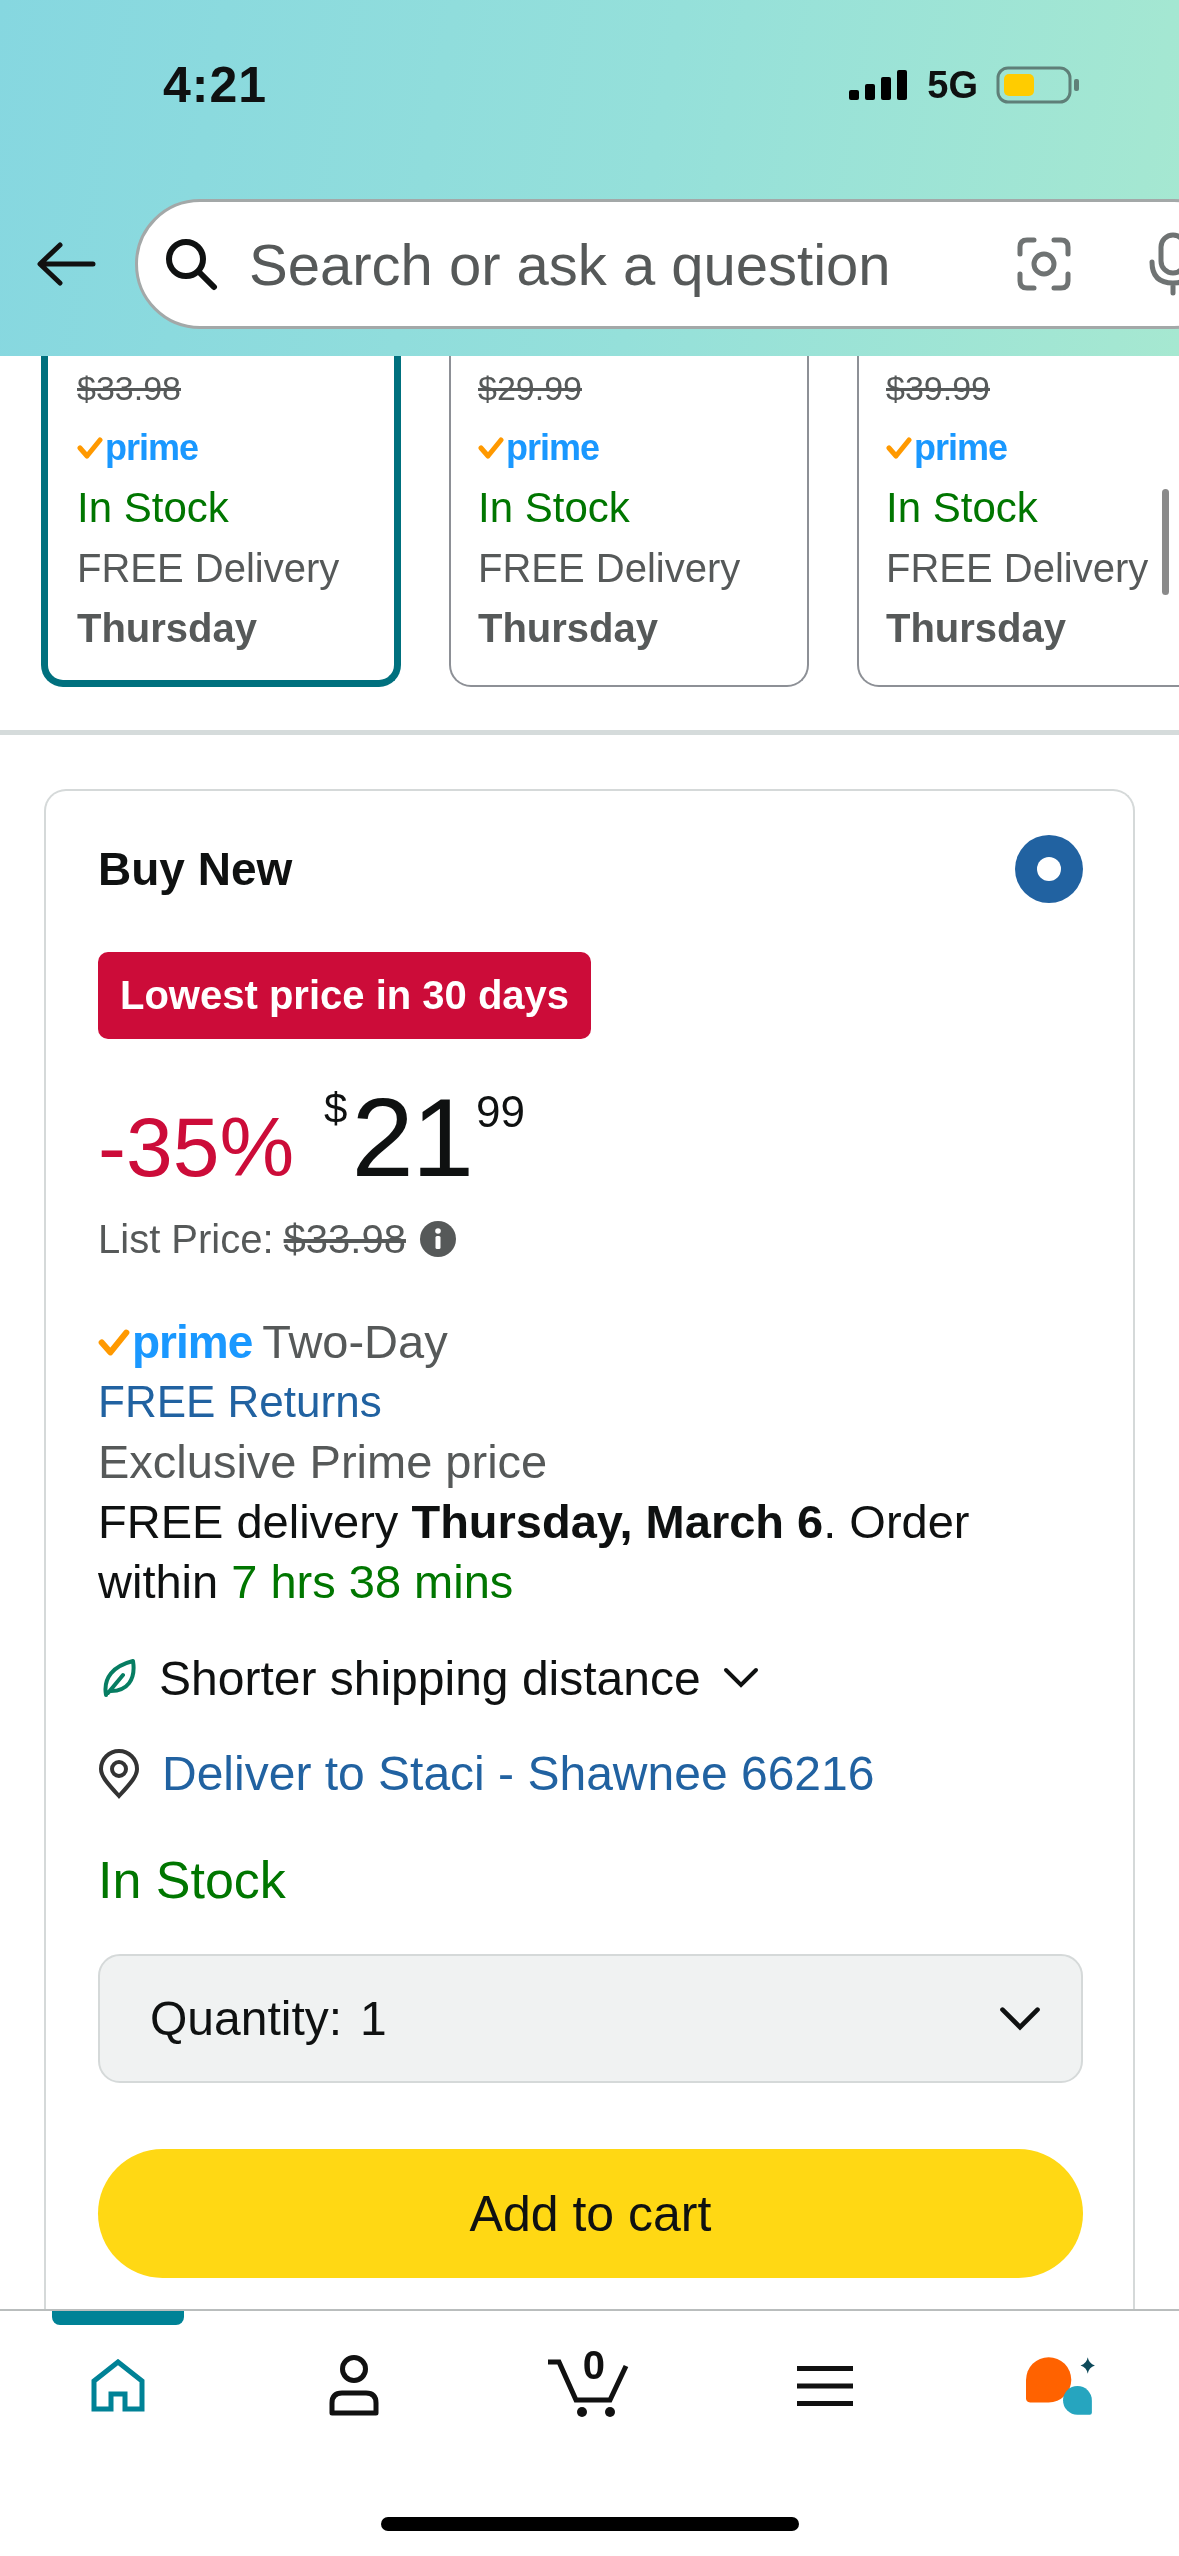  I want to click on prime-price-note: Exclusive Prime price, so click(323, 1462).